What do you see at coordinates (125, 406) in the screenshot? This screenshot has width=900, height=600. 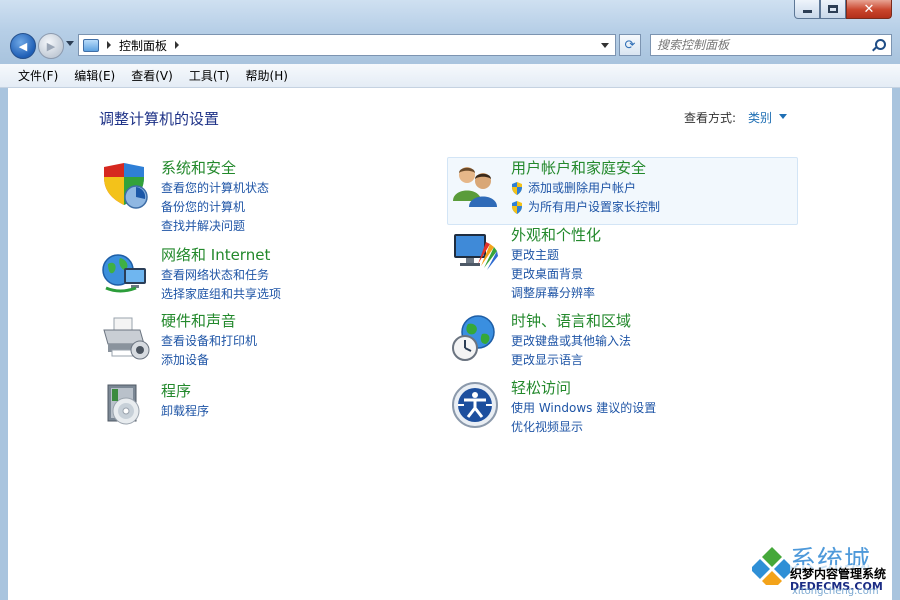 I see `programs-icon` at bounding box center [125, 406].